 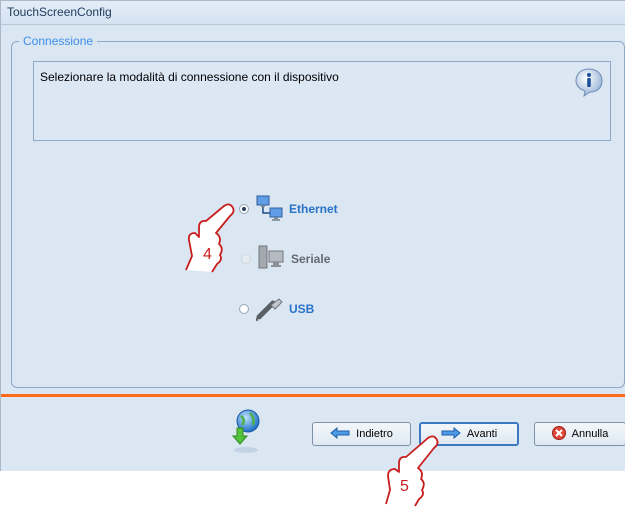 What do you see at coordinates (589, 82) in the screenshot?
I see `info-icon` at bounding box center [589, 82].